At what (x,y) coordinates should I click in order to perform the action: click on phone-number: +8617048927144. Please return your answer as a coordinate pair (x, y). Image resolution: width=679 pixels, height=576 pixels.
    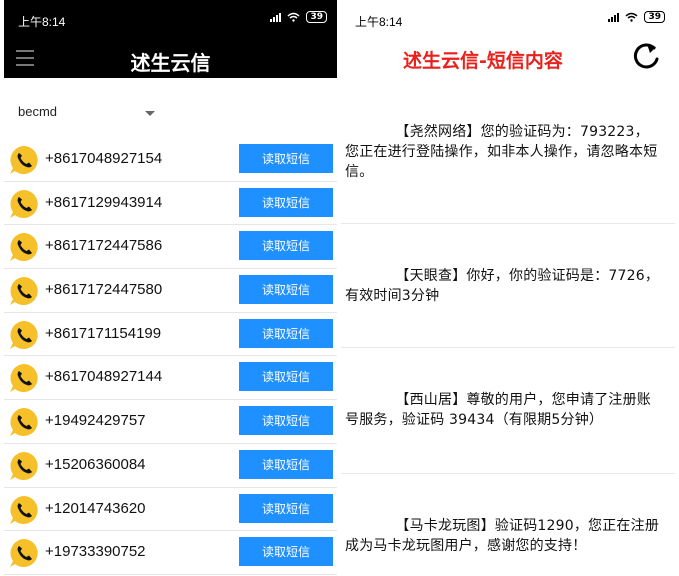
    Looking at the image, I should click on (104, 377).